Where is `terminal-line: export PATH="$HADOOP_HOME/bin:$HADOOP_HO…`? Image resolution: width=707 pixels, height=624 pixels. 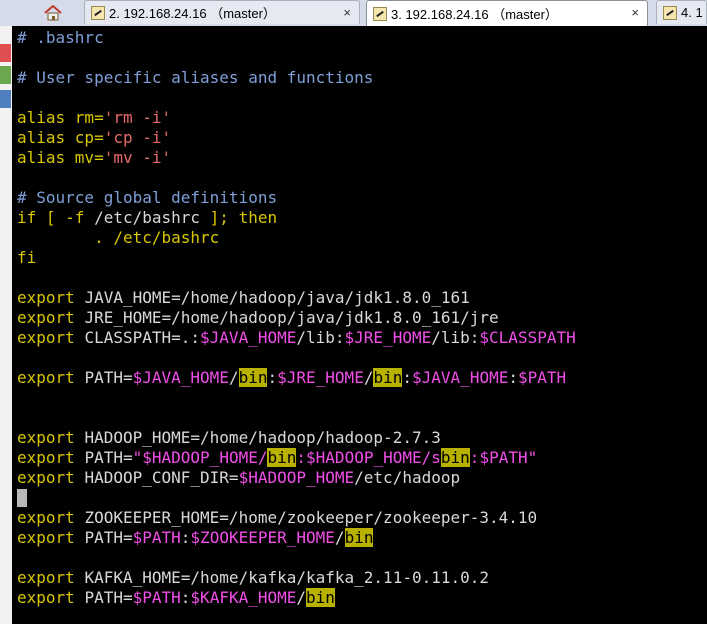
terminal-line: export PATH="$HADOOP_HOME/bin:$HADOOP_HO… is located at coordinates (277, 457).